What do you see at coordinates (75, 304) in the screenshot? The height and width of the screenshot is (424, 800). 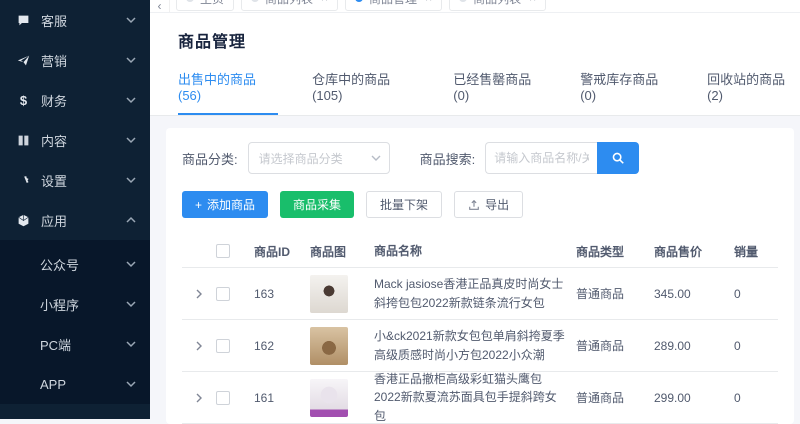 I see `sidebar-item-mini-program: 小程序` at bounding box center [75, 304].